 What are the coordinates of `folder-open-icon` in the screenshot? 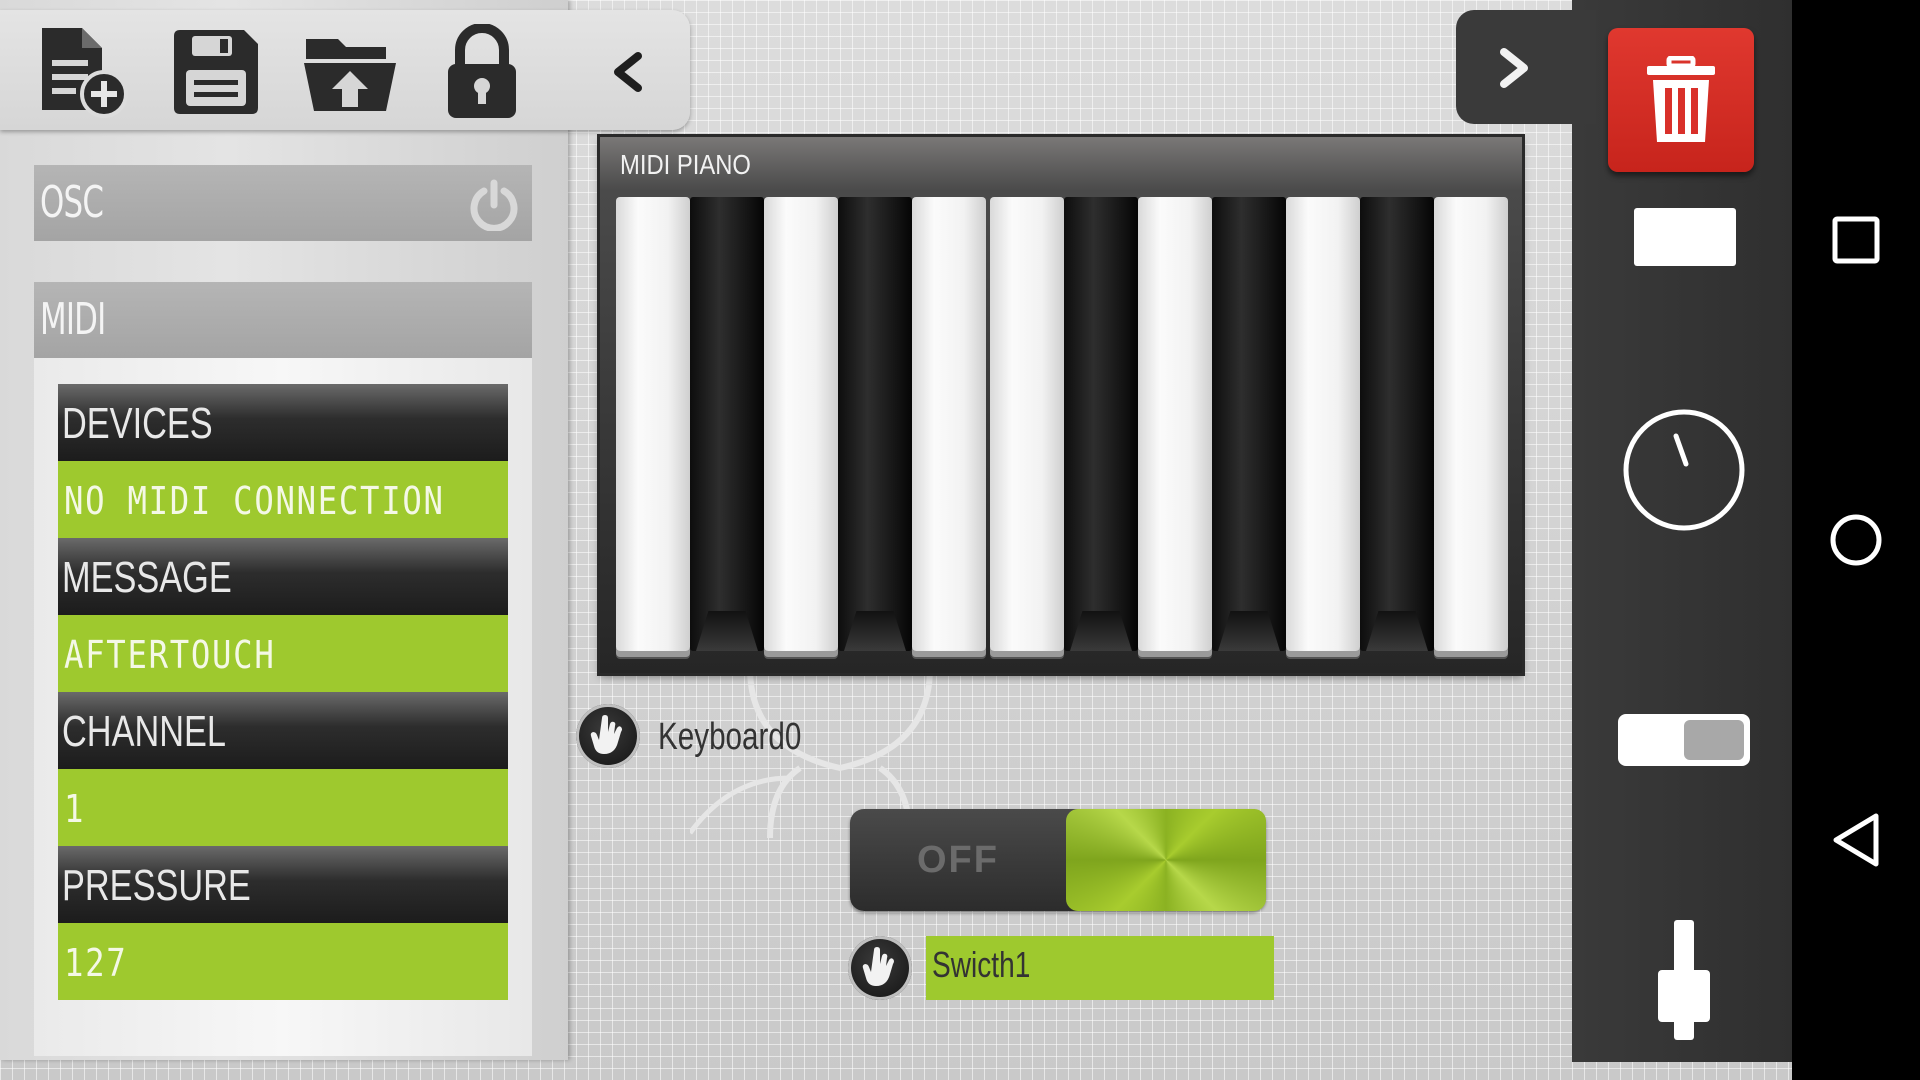 It's located at (350, 75).